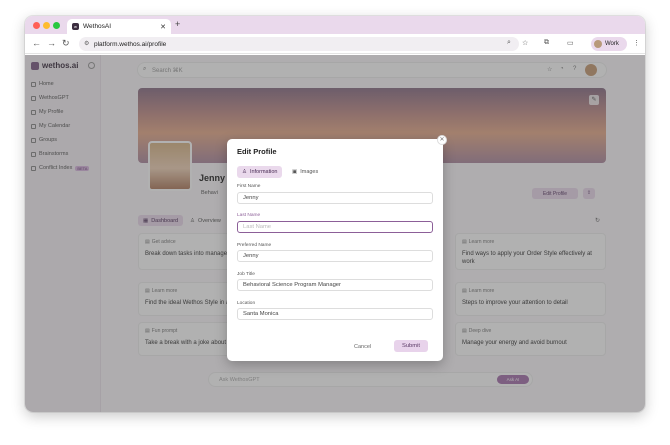 Image resolution: width=670 pixels, height=445 pixels. What do you see at coordinates (257, 151) in the screenshot?
I see `modal-title: Edit Profile` at bounding box center [257, 151].